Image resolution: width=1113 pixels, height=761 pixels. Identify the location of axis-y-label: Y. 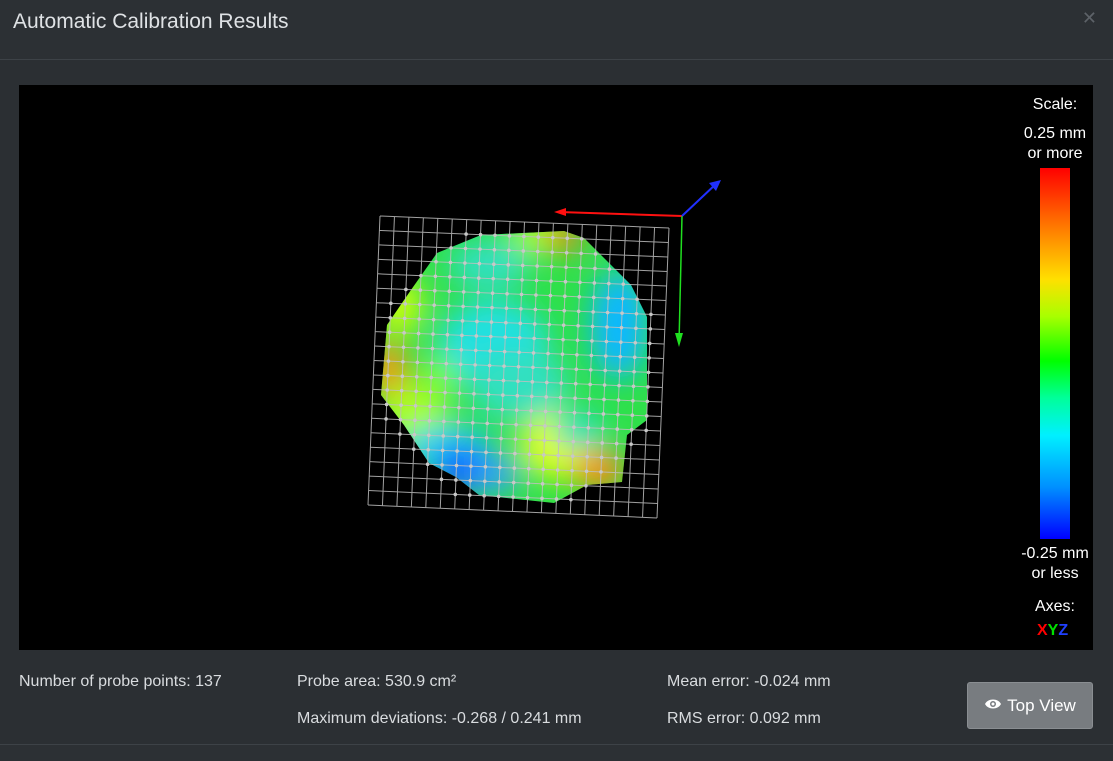
(1053, 630).